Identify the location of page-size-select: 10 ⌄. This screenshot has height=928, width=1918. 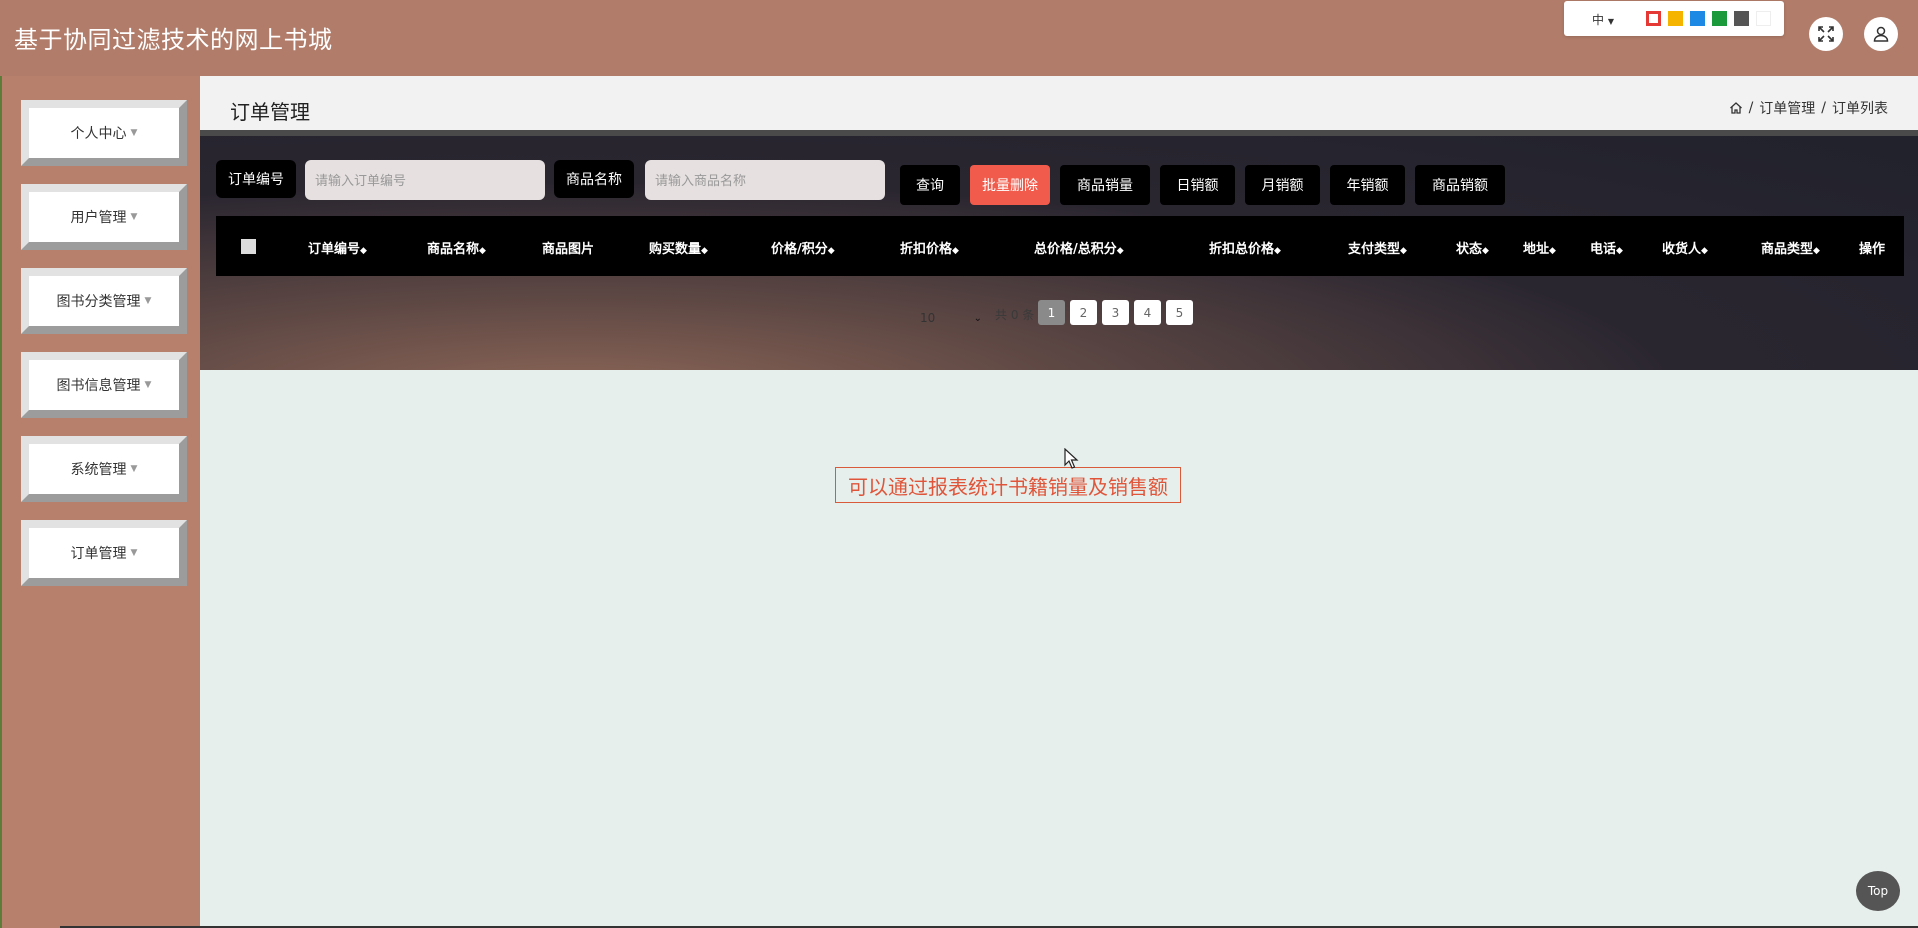
(951, 318).